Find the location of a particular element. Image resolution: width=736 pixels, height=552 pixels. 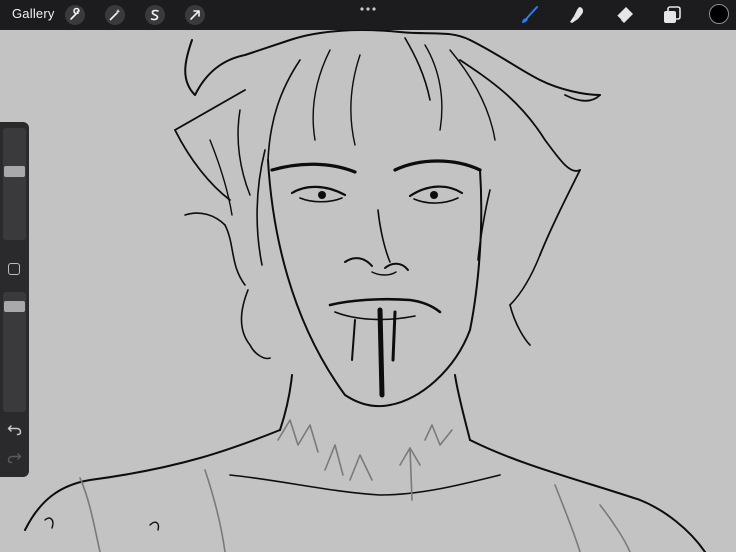

redo-icon is located at coordinates (14, 458).